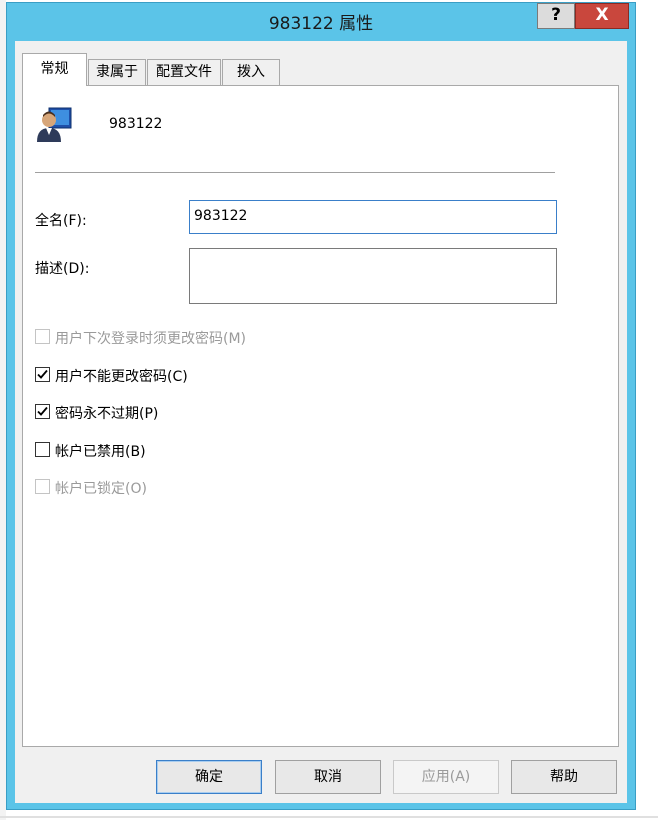 The width and height of the screenshot is (658, 820). What do you see at coordinates (564, 777) in the screenshot?
I see `help-button: 帮助` at bounding box center [564, 777].